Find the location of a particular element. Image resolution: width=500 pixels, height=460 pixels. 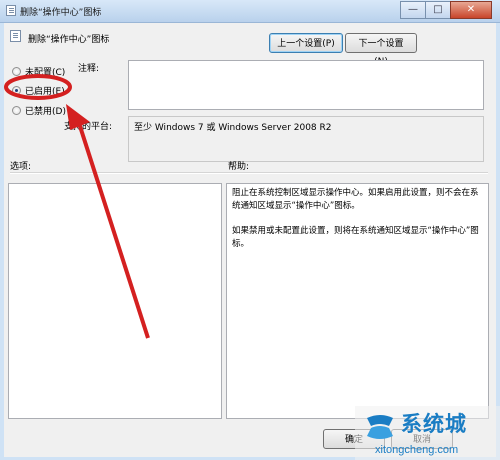

comment-textarea is located at coordinates (306, 85).